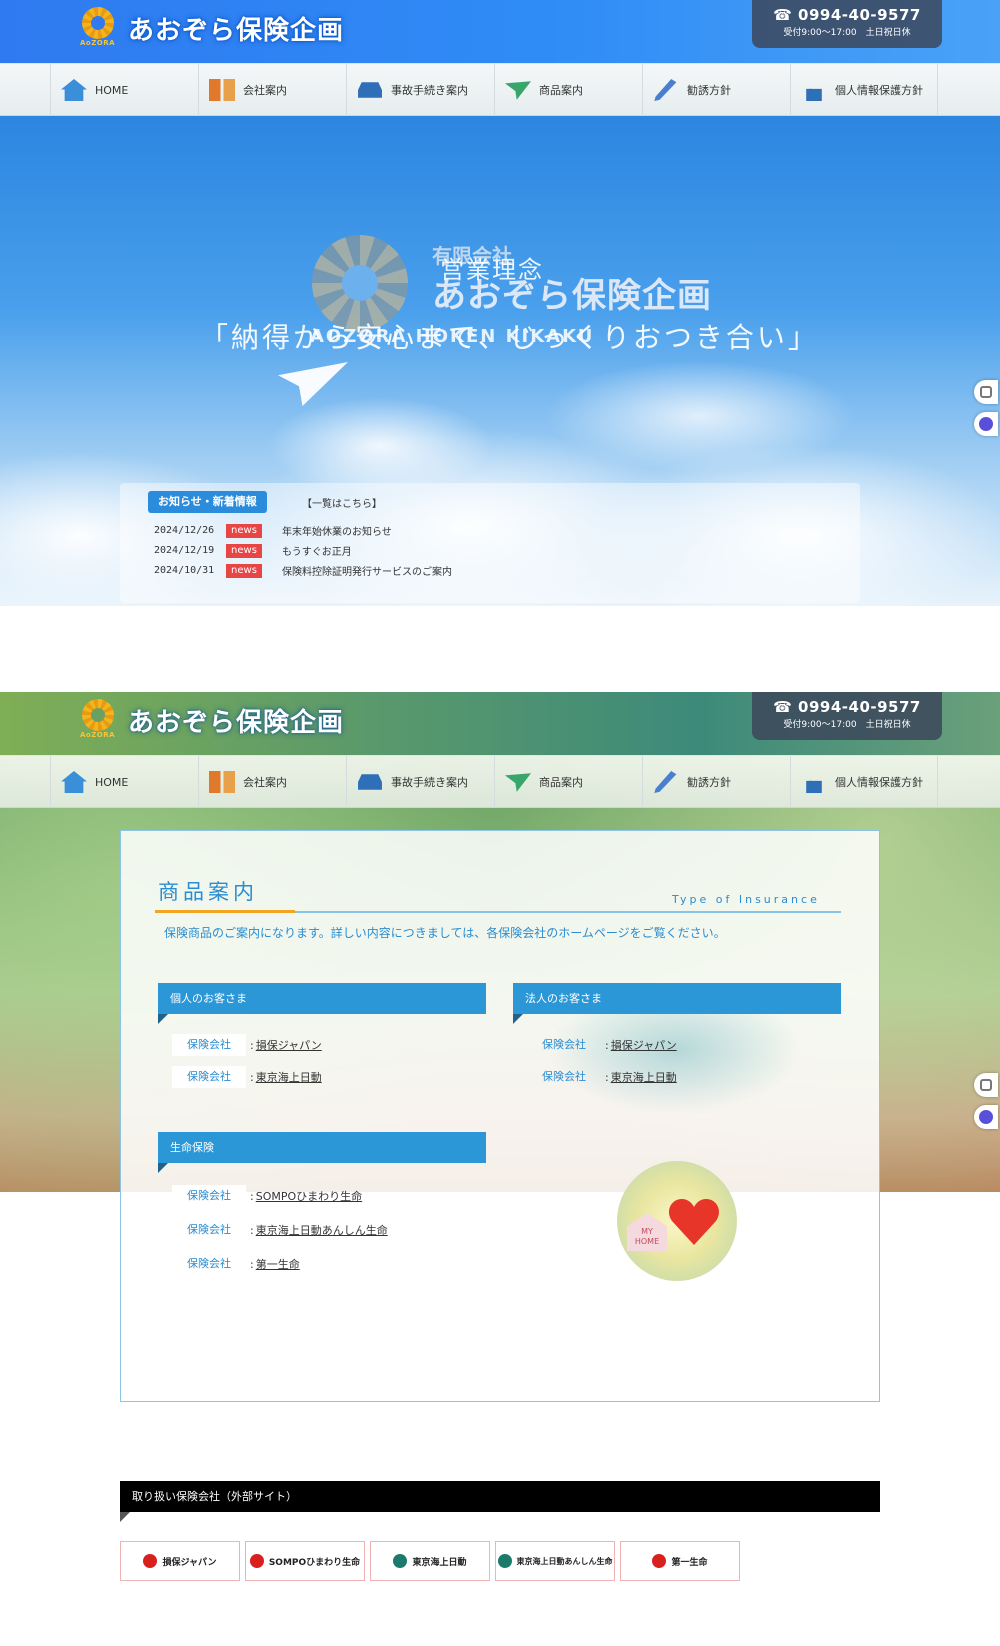  Describe the element at coordinates (207, 502) in the screenshot. I see `news-heading: お知らせ・新着情報` at that location.